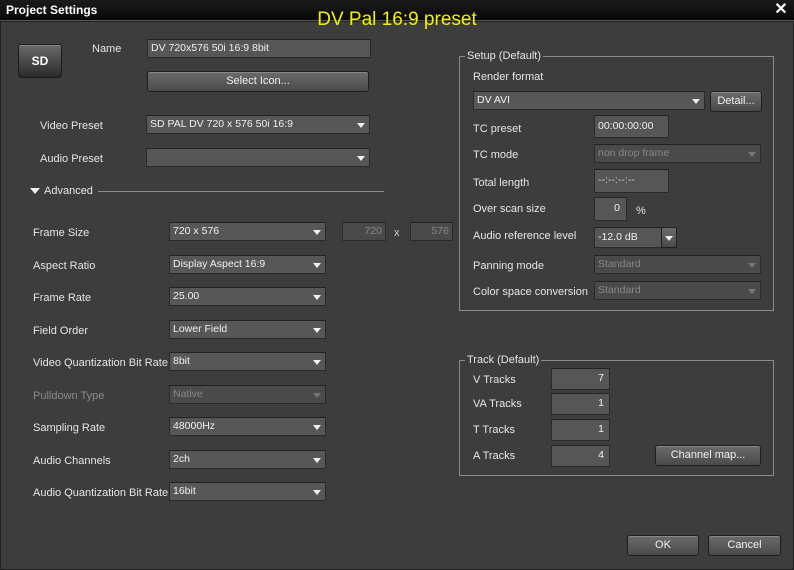 The image size is (794, 570). What do you see at coordinates (431, 231) in the screenshot?
I see `frame-height-field: 576` at bounding box center [431, 231].